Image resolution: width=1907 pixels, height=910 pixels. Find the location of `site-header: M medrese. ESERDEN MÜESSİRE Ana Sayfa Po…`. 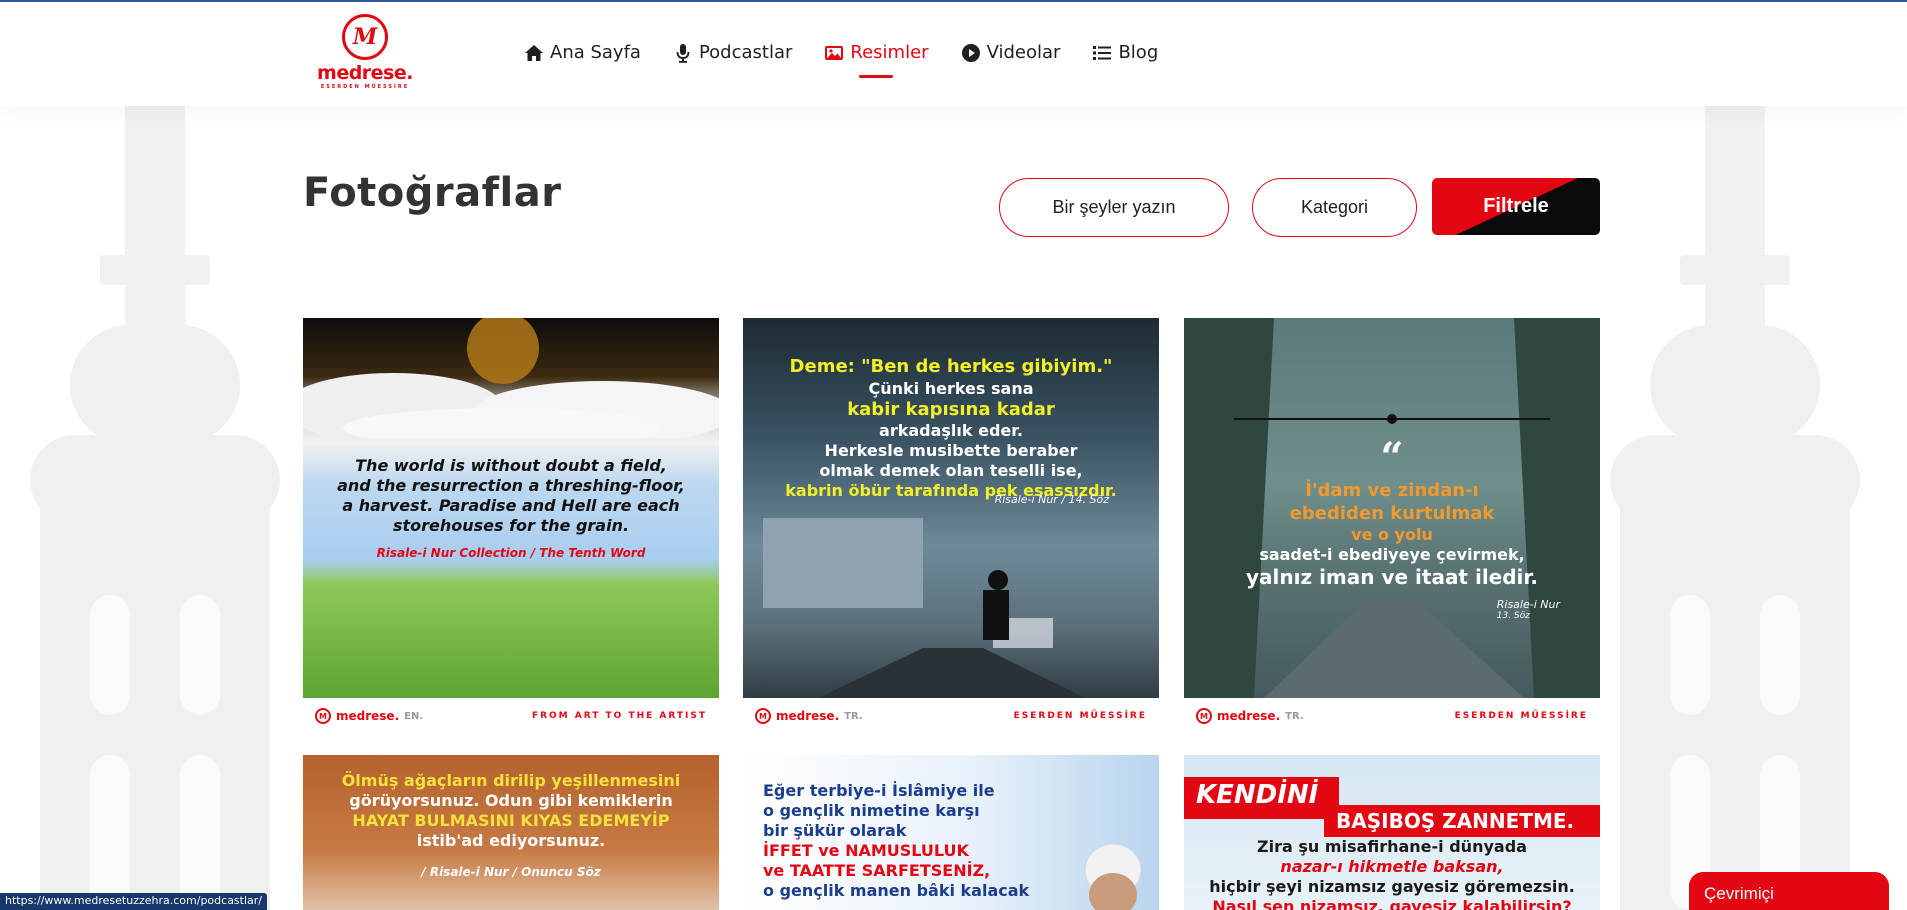

site-header: M medrese. ESERDEN MÜESSİRE Ana Sayfa Po… is located at coordinates (953, 54).